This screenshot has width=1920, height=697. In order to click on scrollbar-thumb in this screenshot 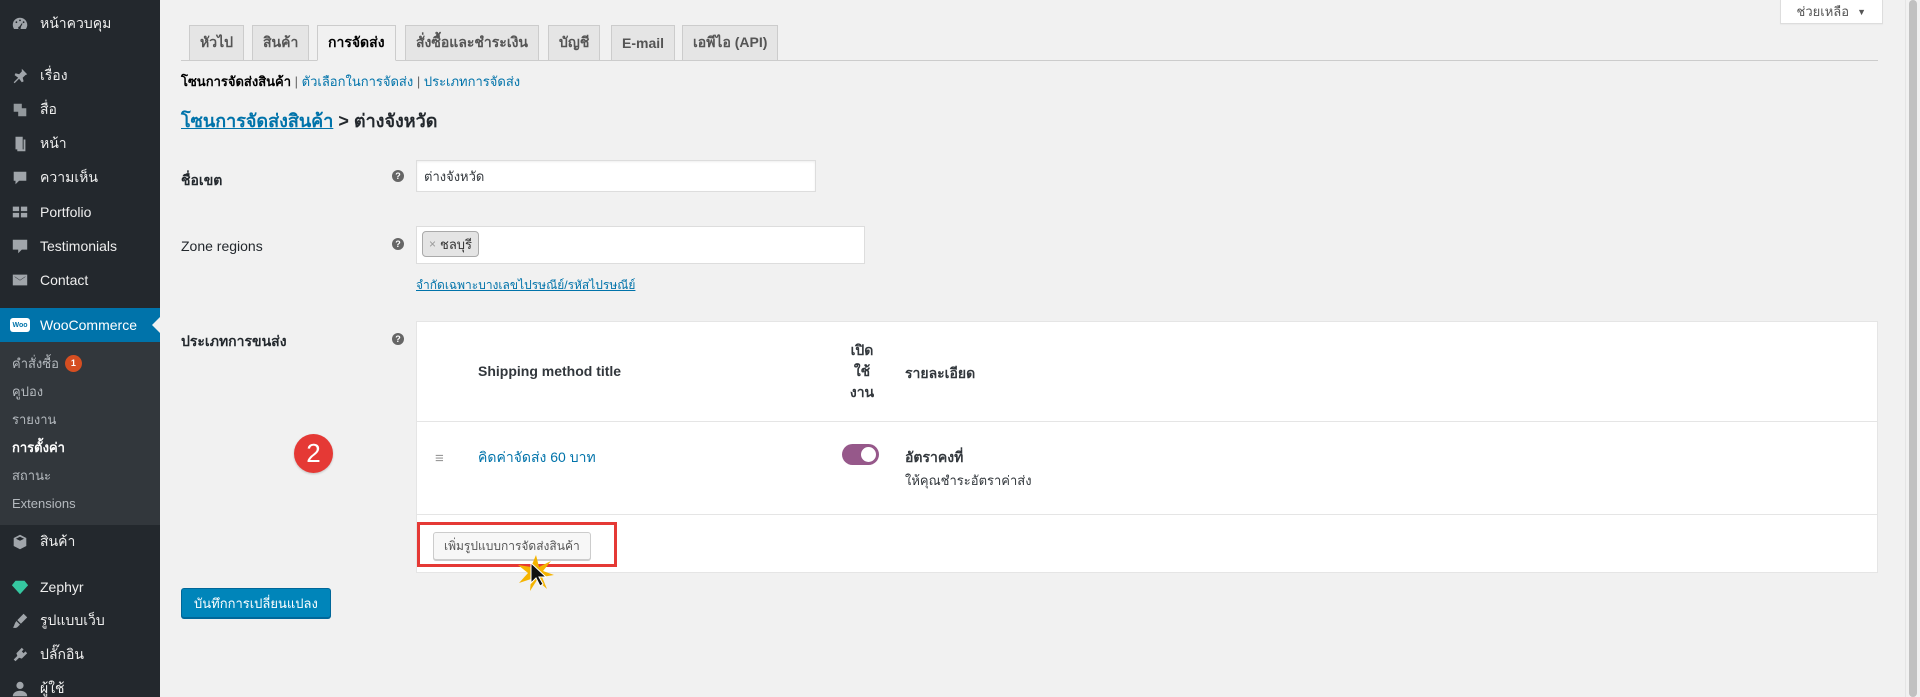, I will do `click(1913, 348)`.